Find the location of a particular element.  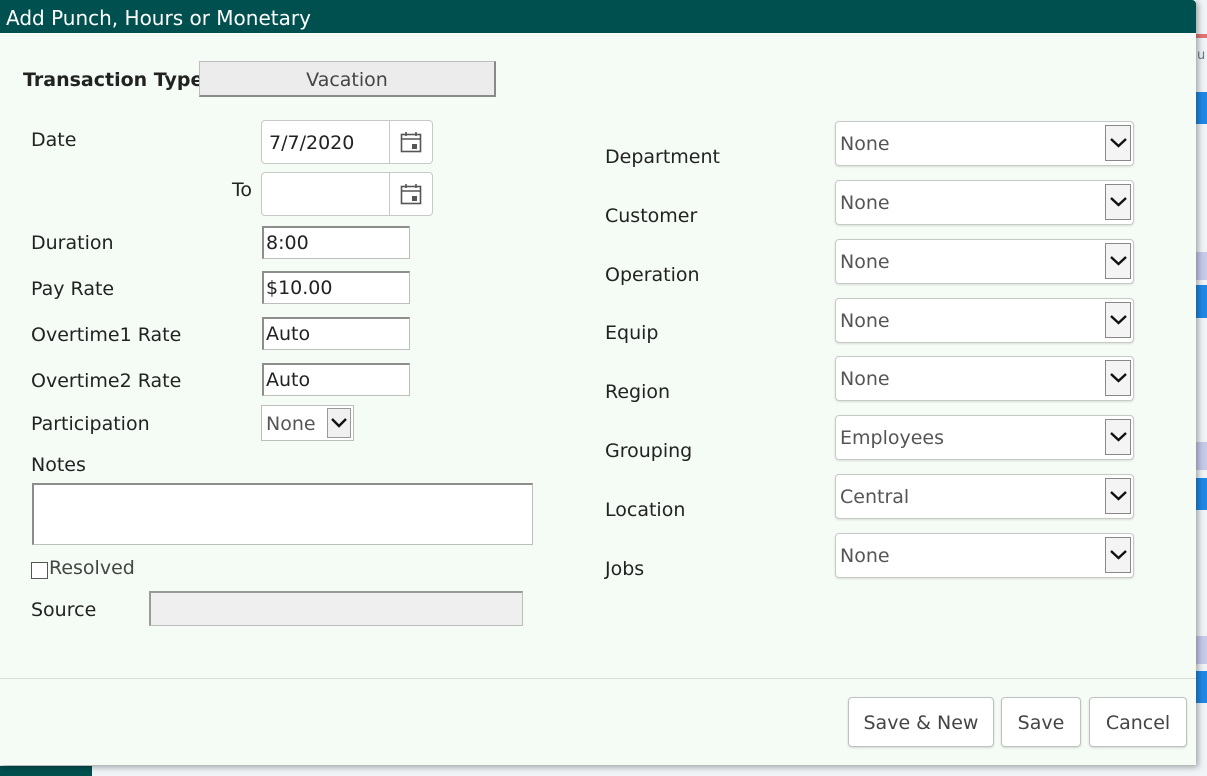

department-label: Department is located at coordinates (662, 157).